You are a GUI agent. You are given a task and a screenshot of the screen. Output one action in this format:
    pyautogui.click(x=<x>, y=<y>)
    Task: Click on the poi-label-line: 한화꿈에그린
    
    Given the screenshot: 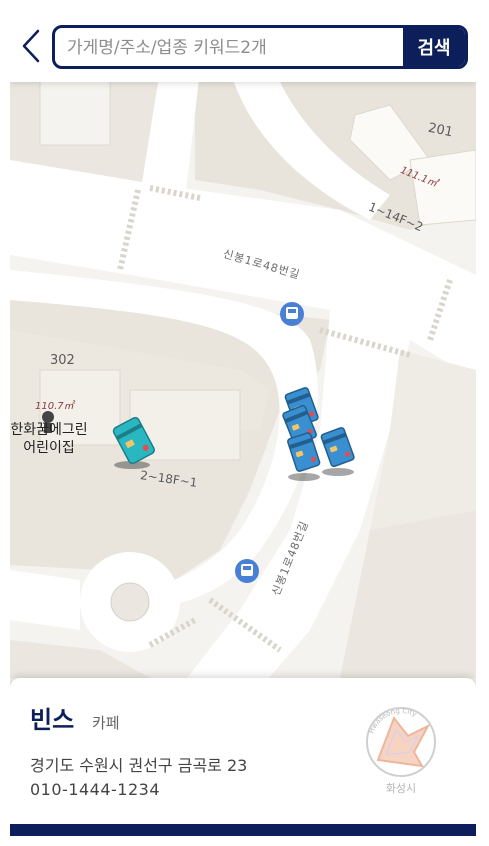 What is the action you would take?
    pyautogui.click(x=49, y=430)
    